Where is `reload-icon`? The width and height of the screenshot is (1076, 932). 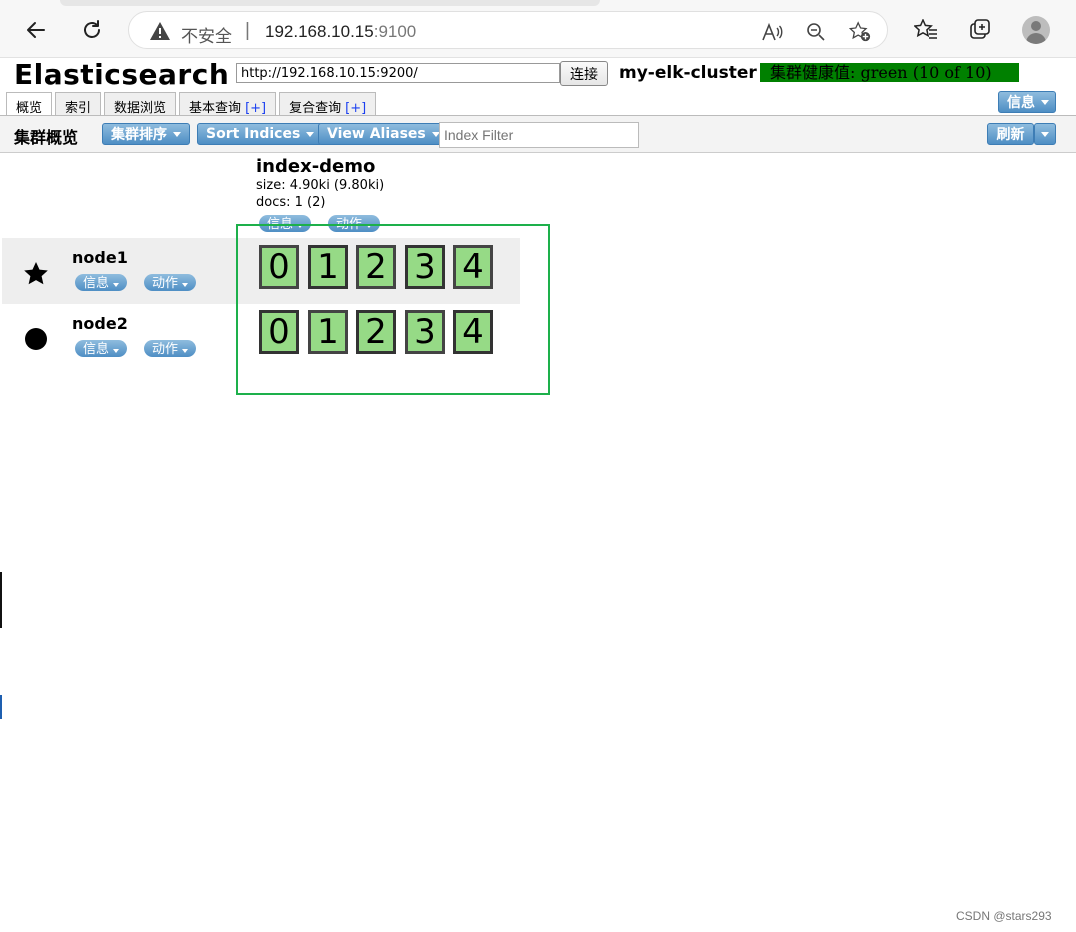 reload-icon is located at coordinates (92, 30).